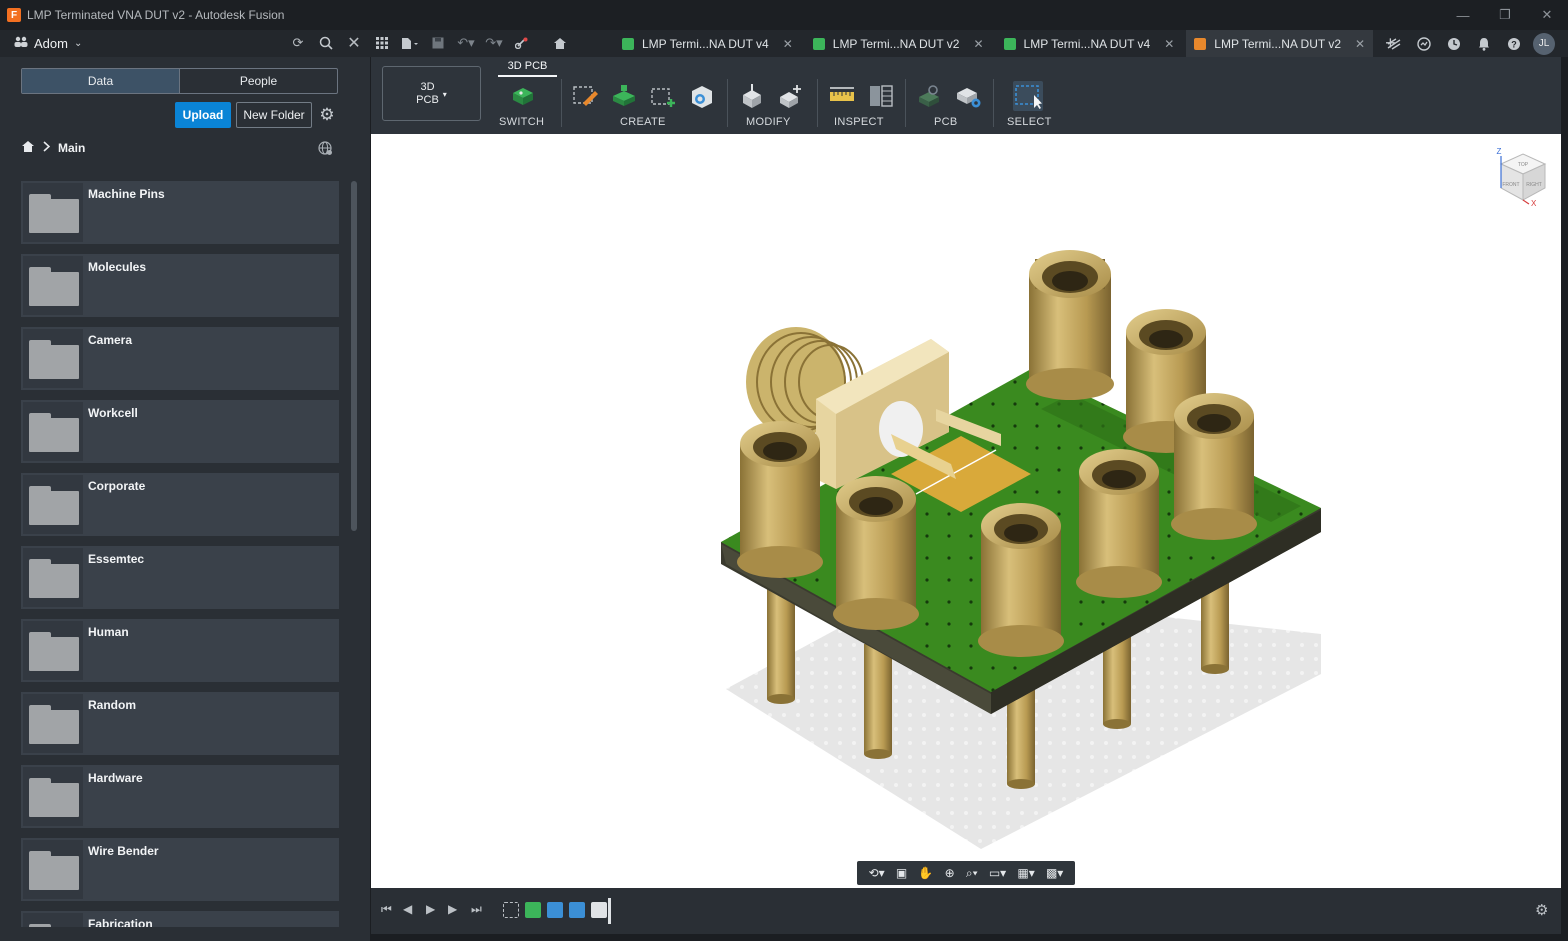 The width and height of the screenshot is (1568, 941). I want to click on restore-button: ❐, so click(1505, 15).